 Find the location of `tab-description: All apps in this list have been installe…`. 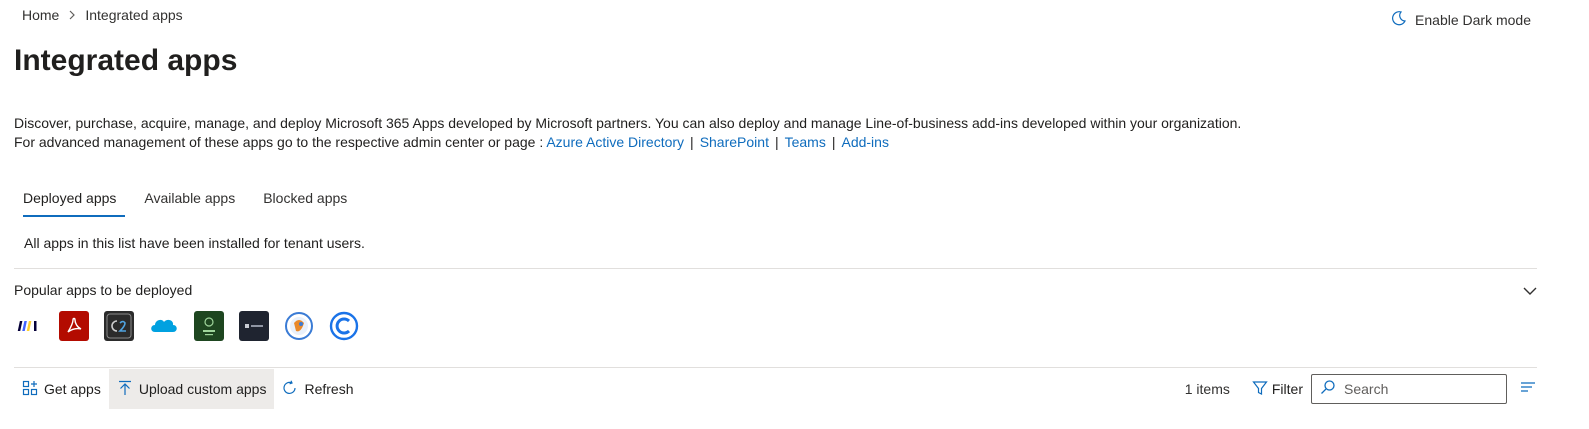

tab-description: All apps in this list have been installe… is located at coordinates (194, 243).